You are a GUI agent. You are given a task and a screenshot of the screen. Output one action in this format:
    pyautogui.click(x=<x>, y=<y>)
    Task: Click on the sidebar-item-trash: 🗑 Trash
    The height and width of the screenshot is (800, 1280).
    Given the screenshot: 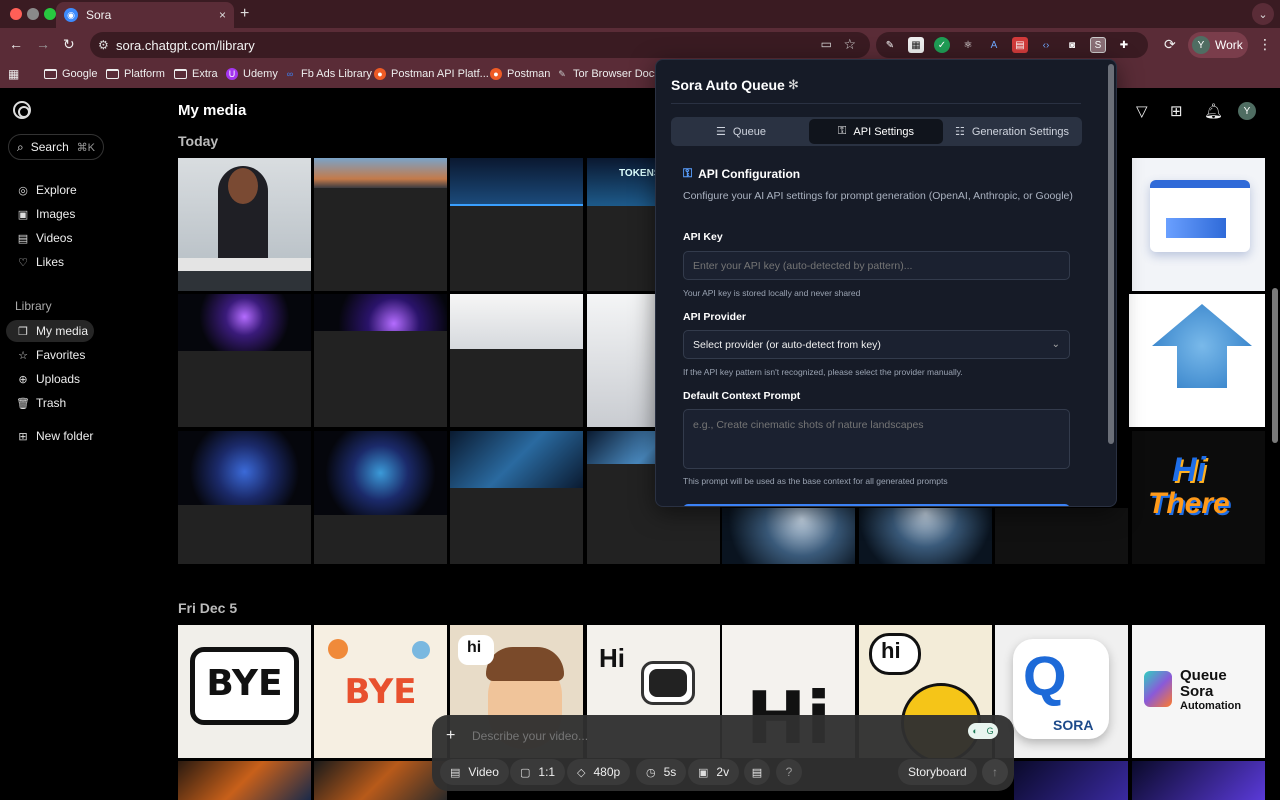 What is the action you would take?
    pyautogui.click(x=50, y=403)
    